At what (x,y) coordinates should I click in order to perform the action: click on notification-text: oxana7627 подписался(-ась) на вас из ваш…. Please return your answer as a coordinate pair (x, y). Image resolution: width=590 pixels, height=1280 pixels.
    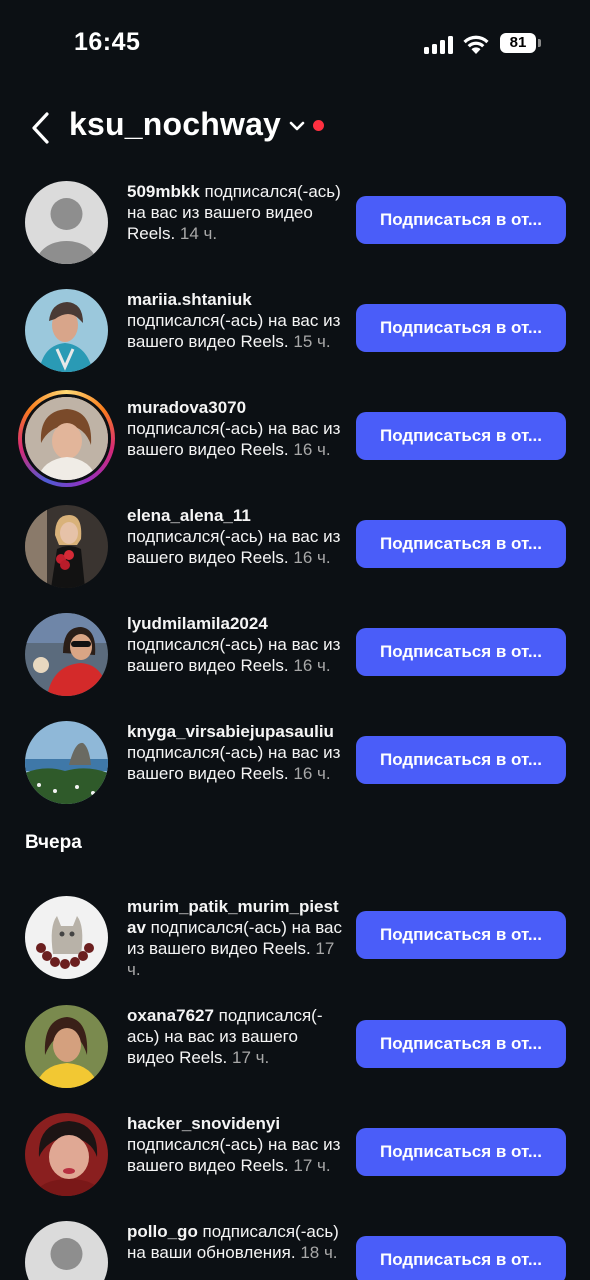
    Looking at the image, I should click on (236, 1036).